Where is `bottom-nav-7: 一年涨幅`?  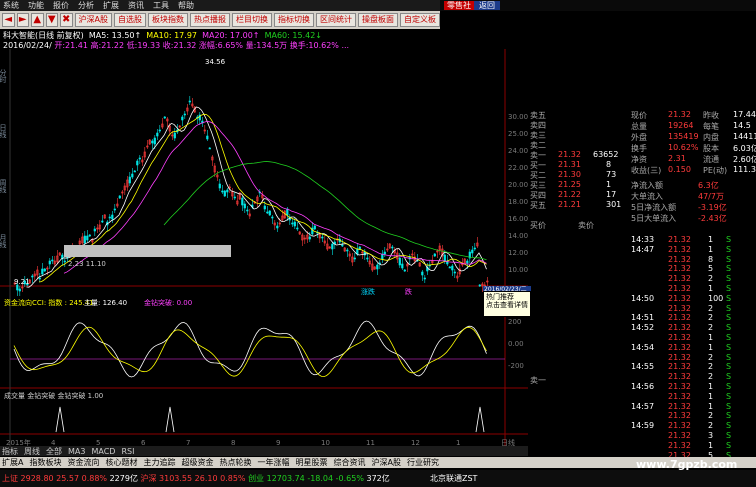 bottom-nav-7: 一年涨幅 is located at coordinates (273, 462).